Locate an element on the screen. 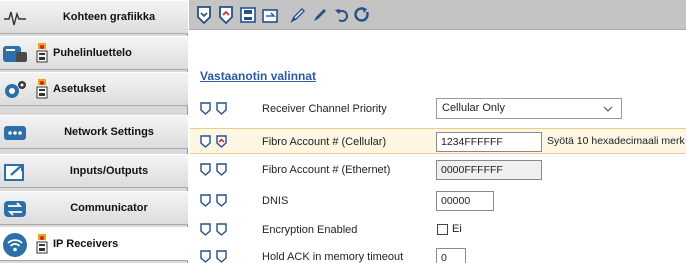  sidebar-item-inputs-outputs: Inputs/Outputs is located at coordinates (94, 171).